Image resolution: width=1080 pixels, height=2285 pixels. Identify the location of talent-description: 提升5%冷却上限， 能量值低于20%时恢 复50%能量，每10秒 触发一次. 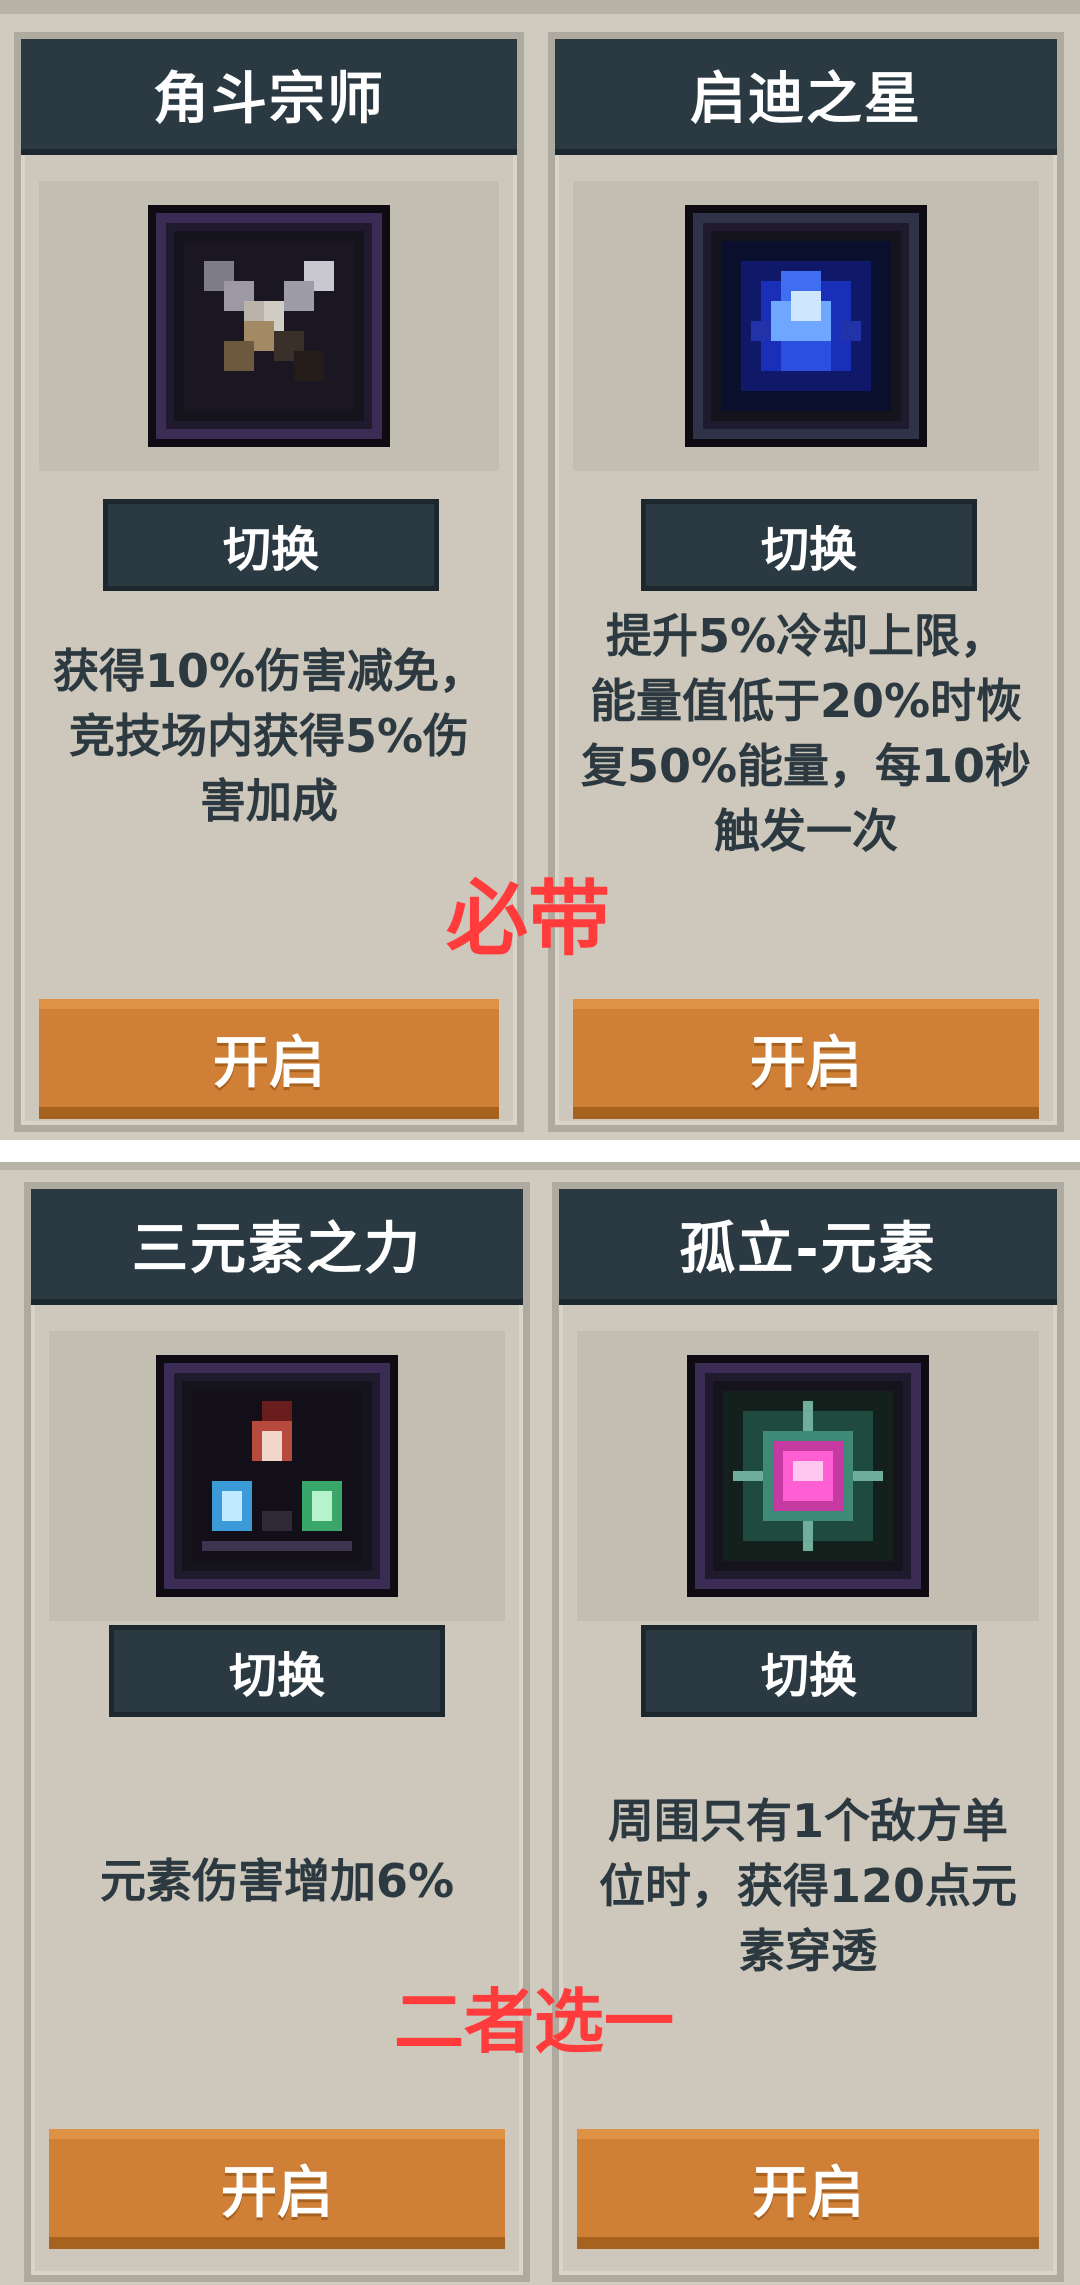
(806, 734).